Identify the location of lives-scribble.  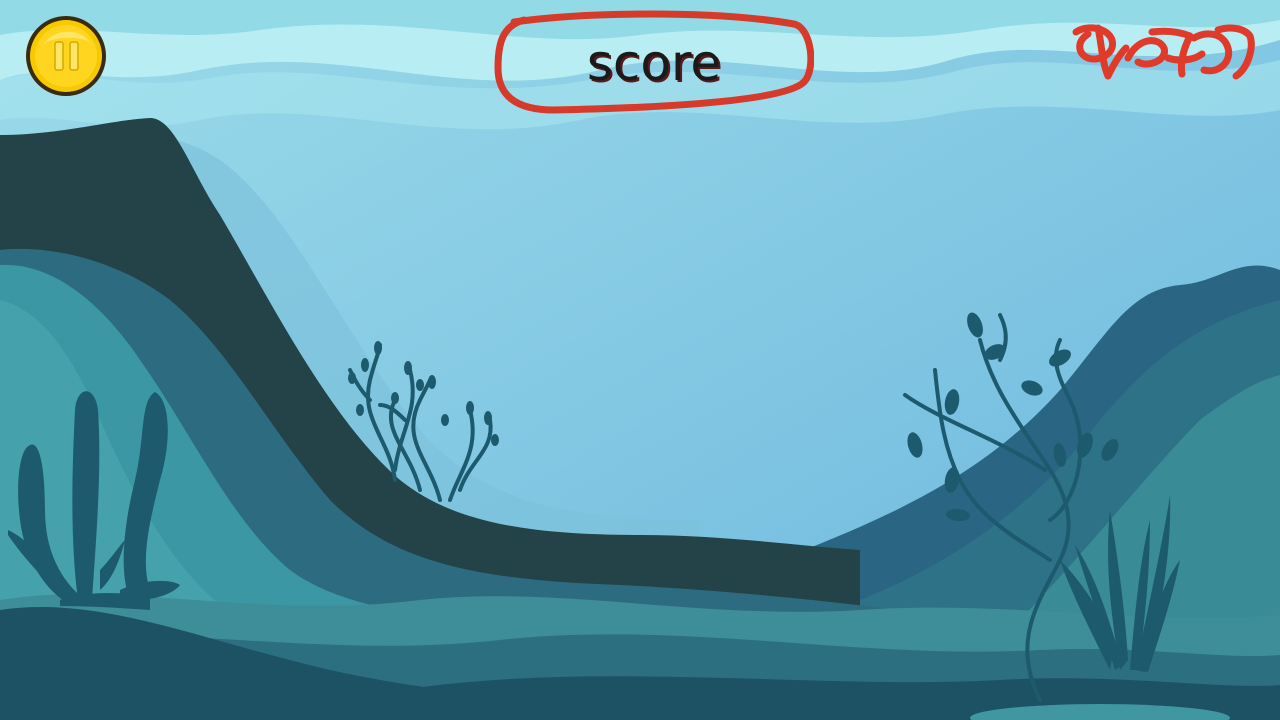
(1163, 53).